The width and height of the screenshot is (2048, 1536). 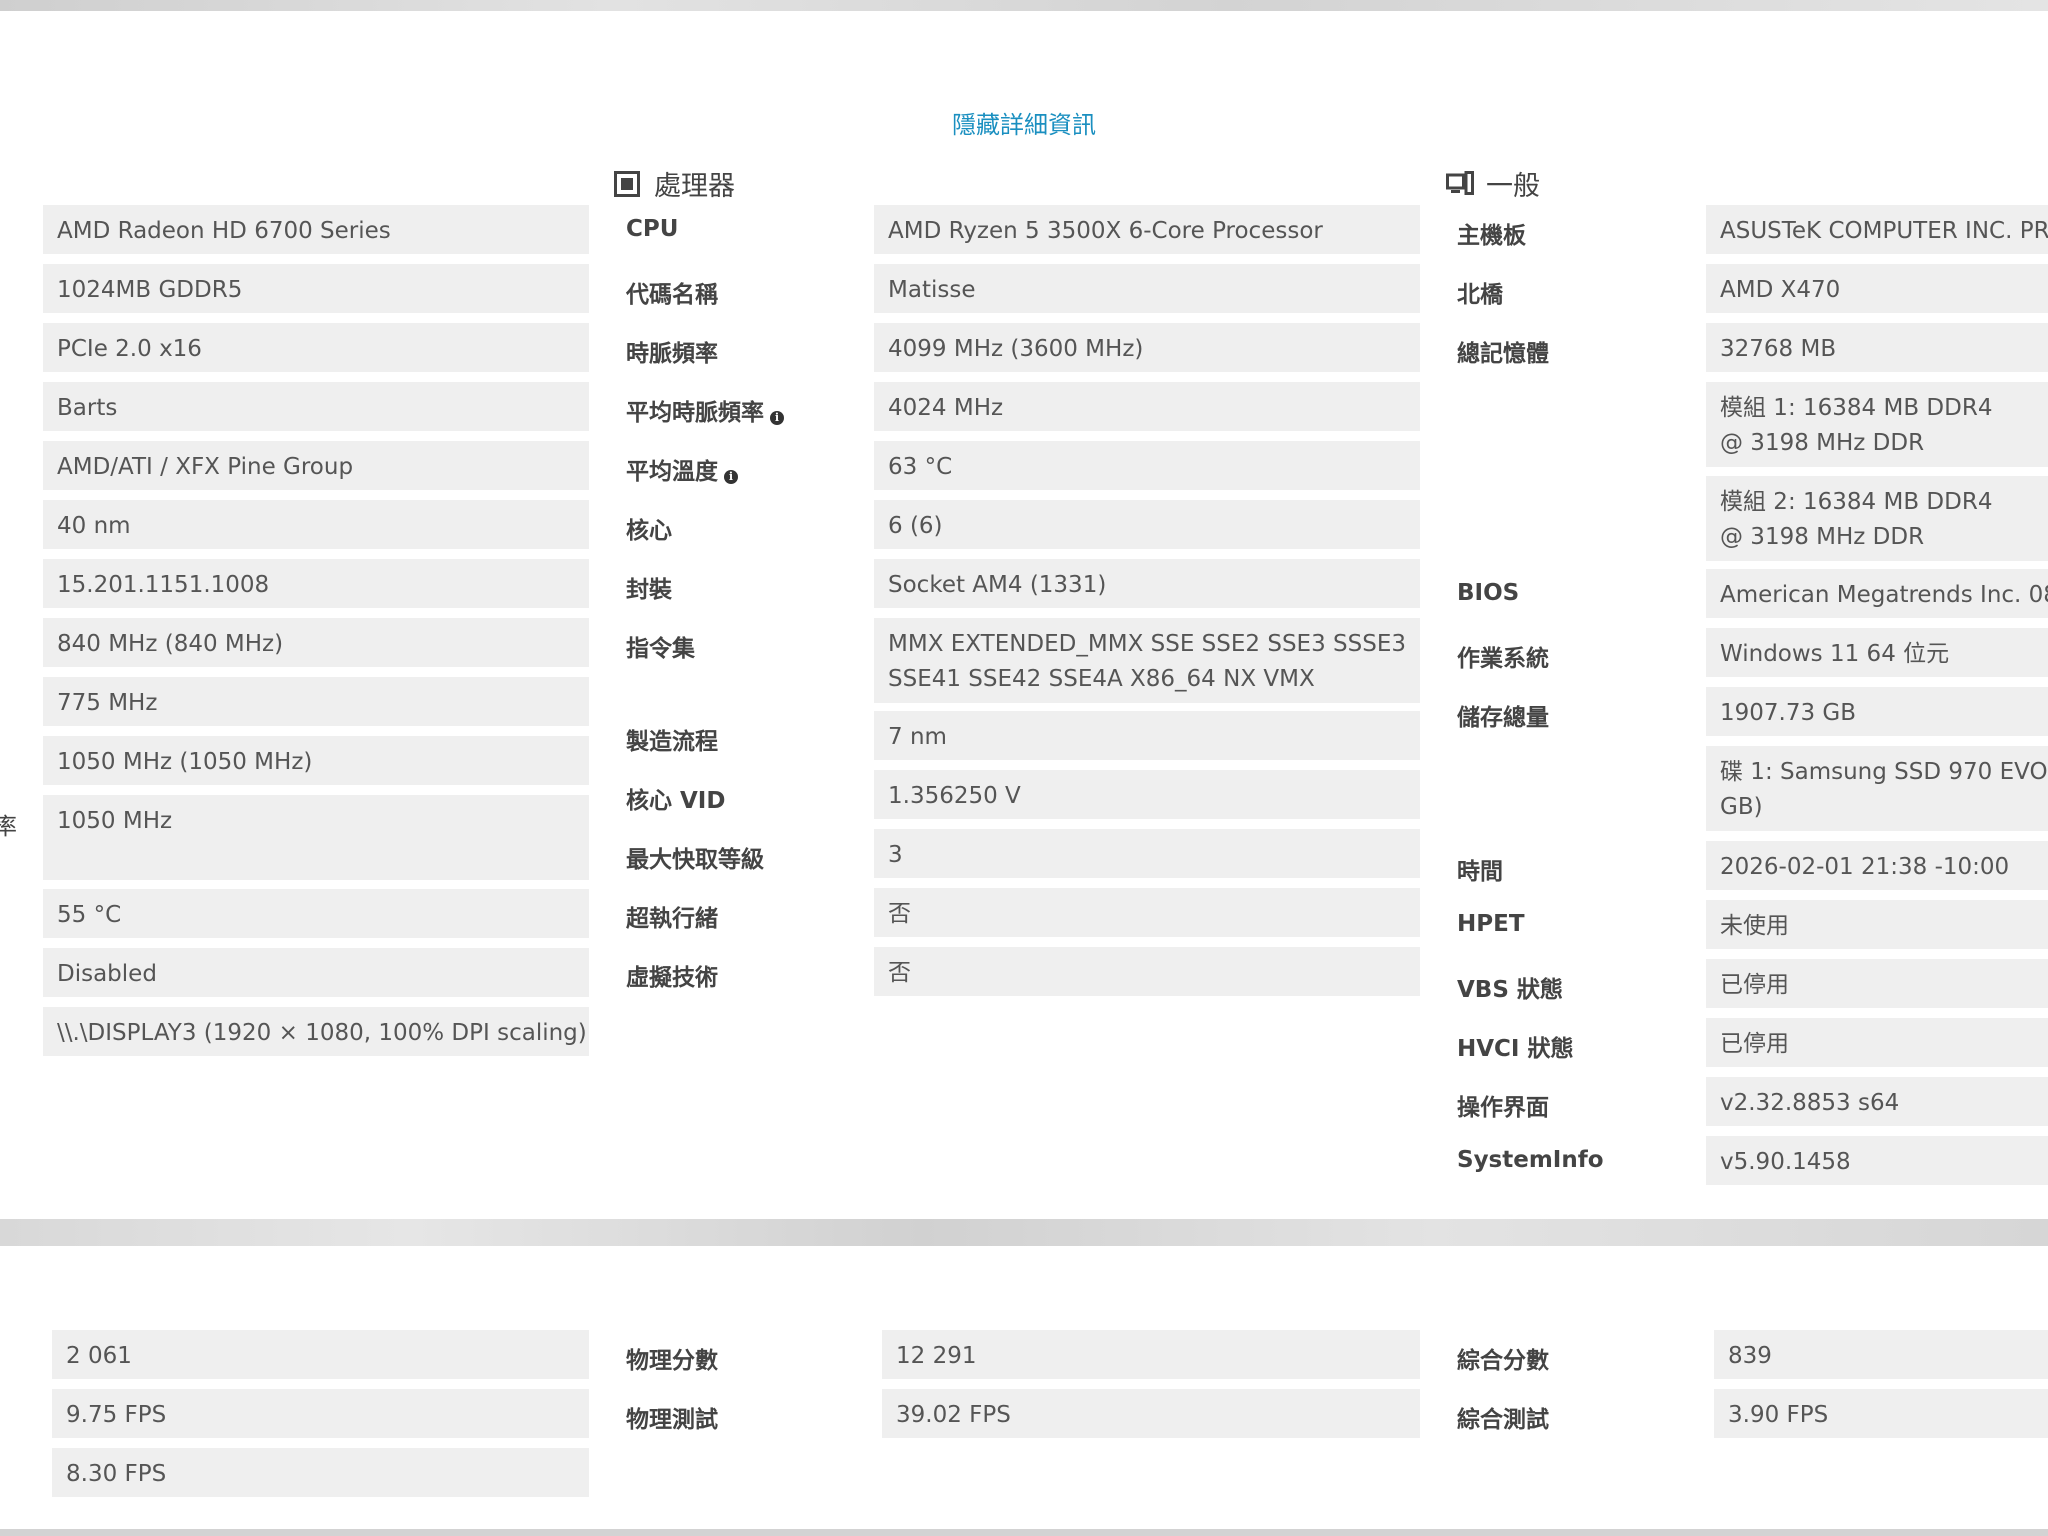 I want to click on cpu-title-text: 處理器, so click(x=694, y=186).